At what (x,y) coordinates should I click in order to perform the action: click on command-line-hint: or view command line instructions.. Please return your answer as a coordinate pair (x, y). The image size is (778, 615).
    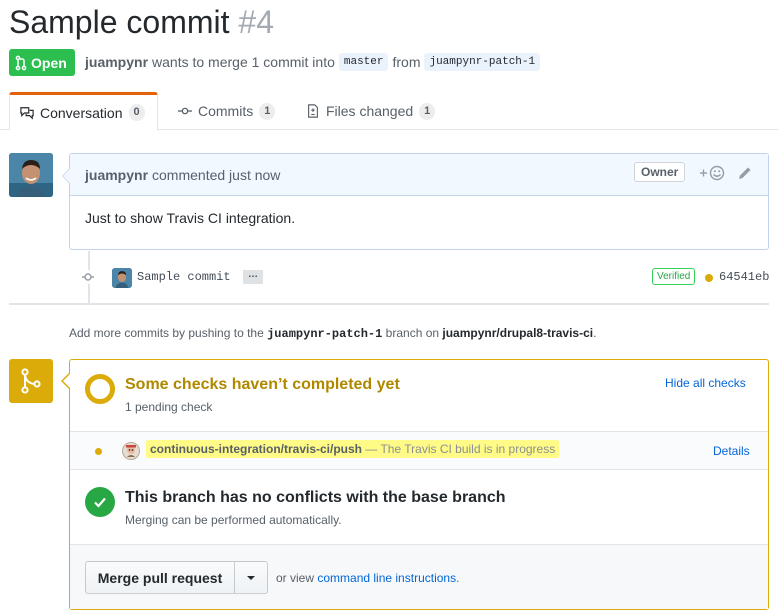
    Looking at the image, I should click on (367, 578).